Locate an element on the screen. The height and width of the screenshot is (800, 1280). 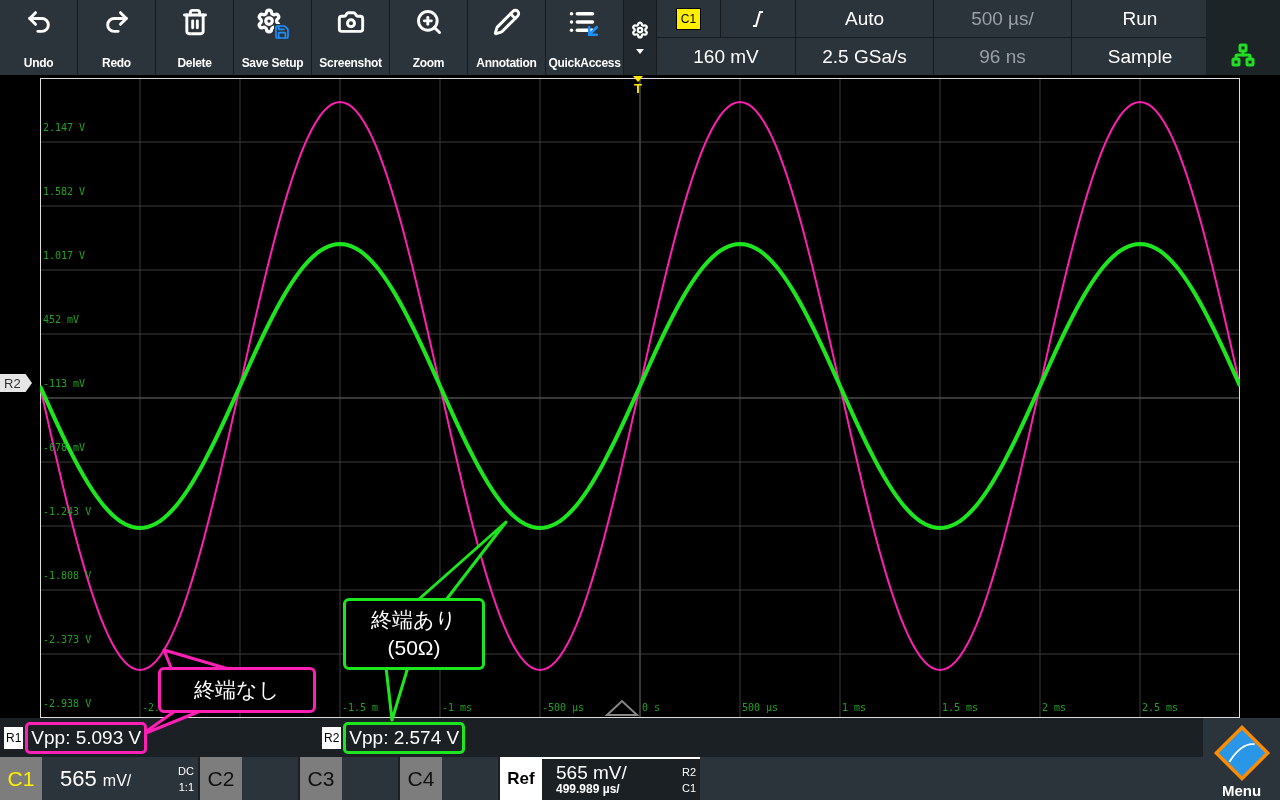
time-label: -500 µs is located at coordinates (563, 707).